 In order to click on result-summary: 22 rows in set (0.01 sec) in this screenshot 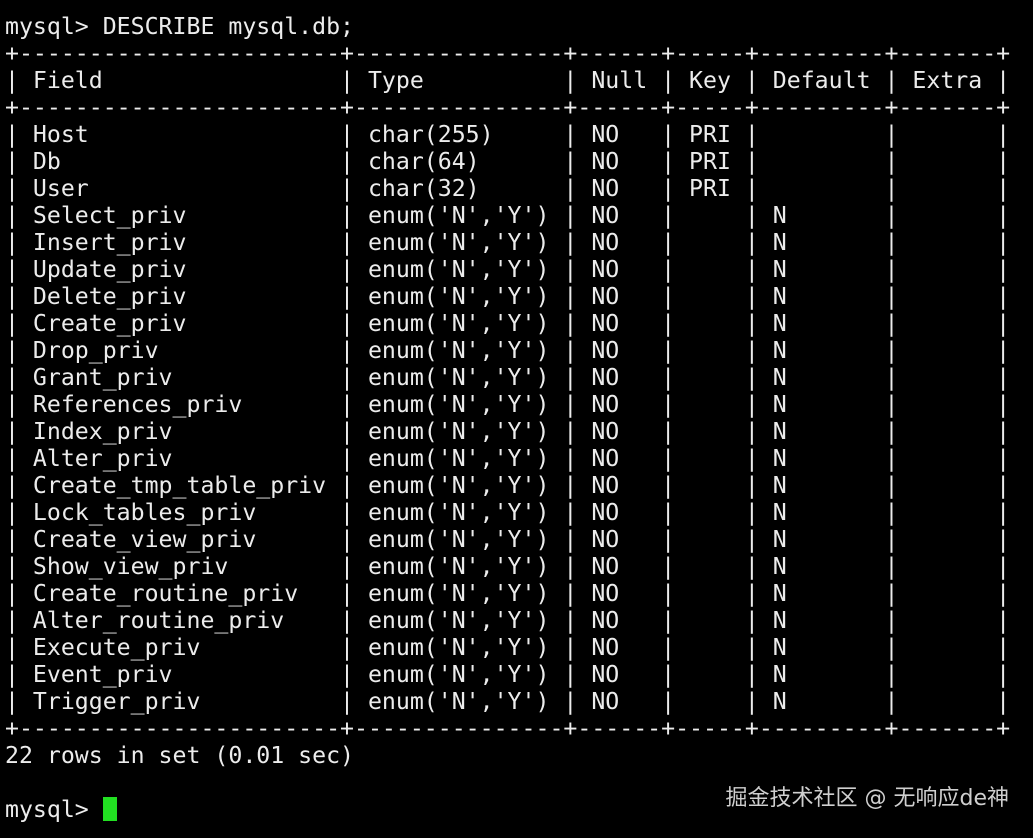, I will do `click(180, 755)`.